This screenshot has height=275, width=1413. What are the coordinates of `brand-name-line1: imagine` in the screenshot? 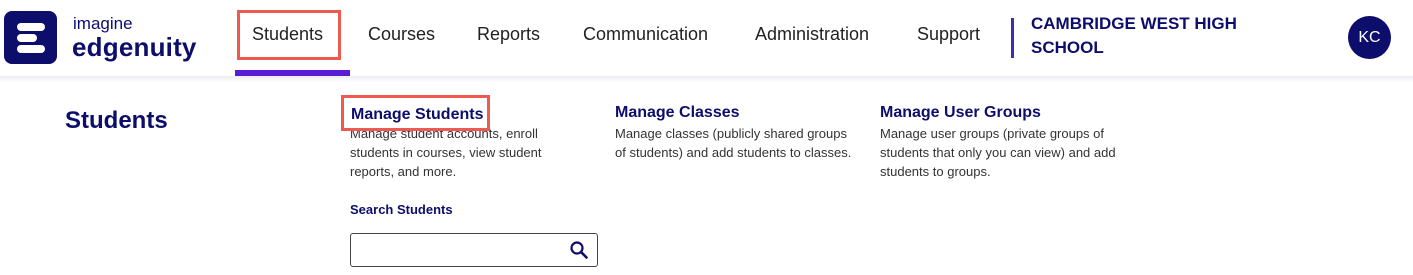 It's located at (103, 23).